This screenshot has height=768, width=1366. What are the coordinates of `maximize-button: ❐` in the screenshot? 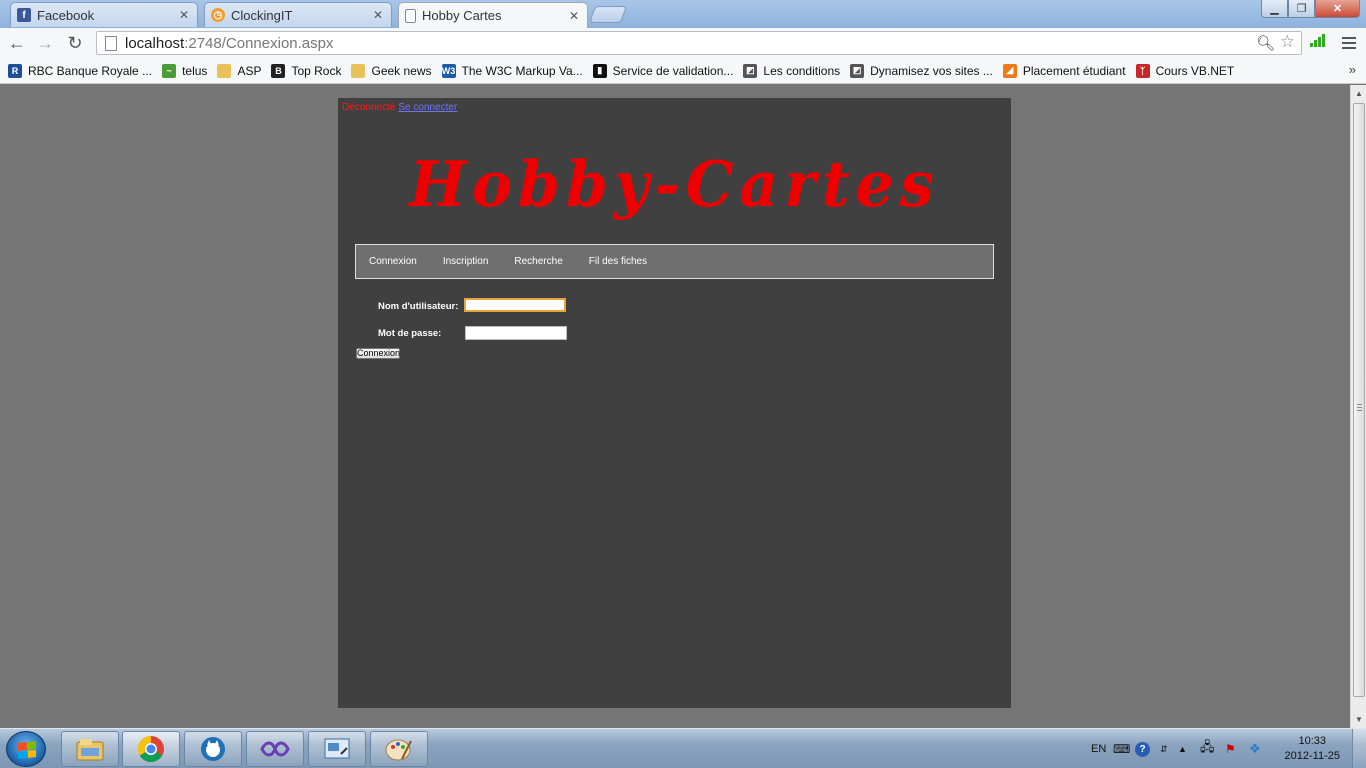 It's located at (1301, 9).